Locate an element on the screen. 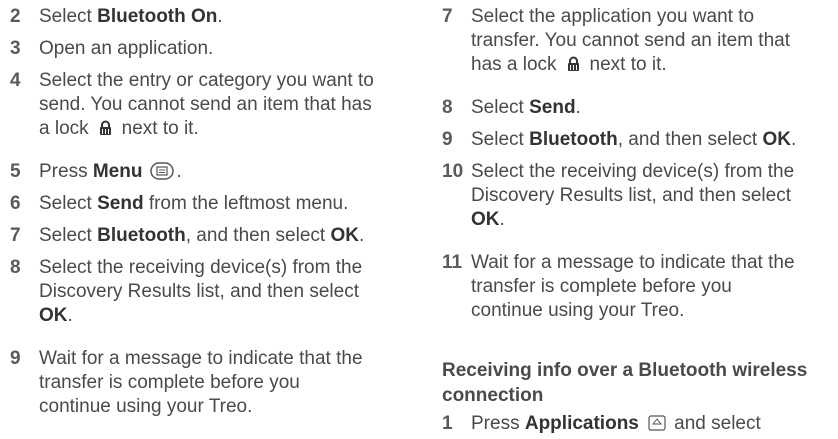  bold-term: Bluetooth On is located at coordinates (157, 16).